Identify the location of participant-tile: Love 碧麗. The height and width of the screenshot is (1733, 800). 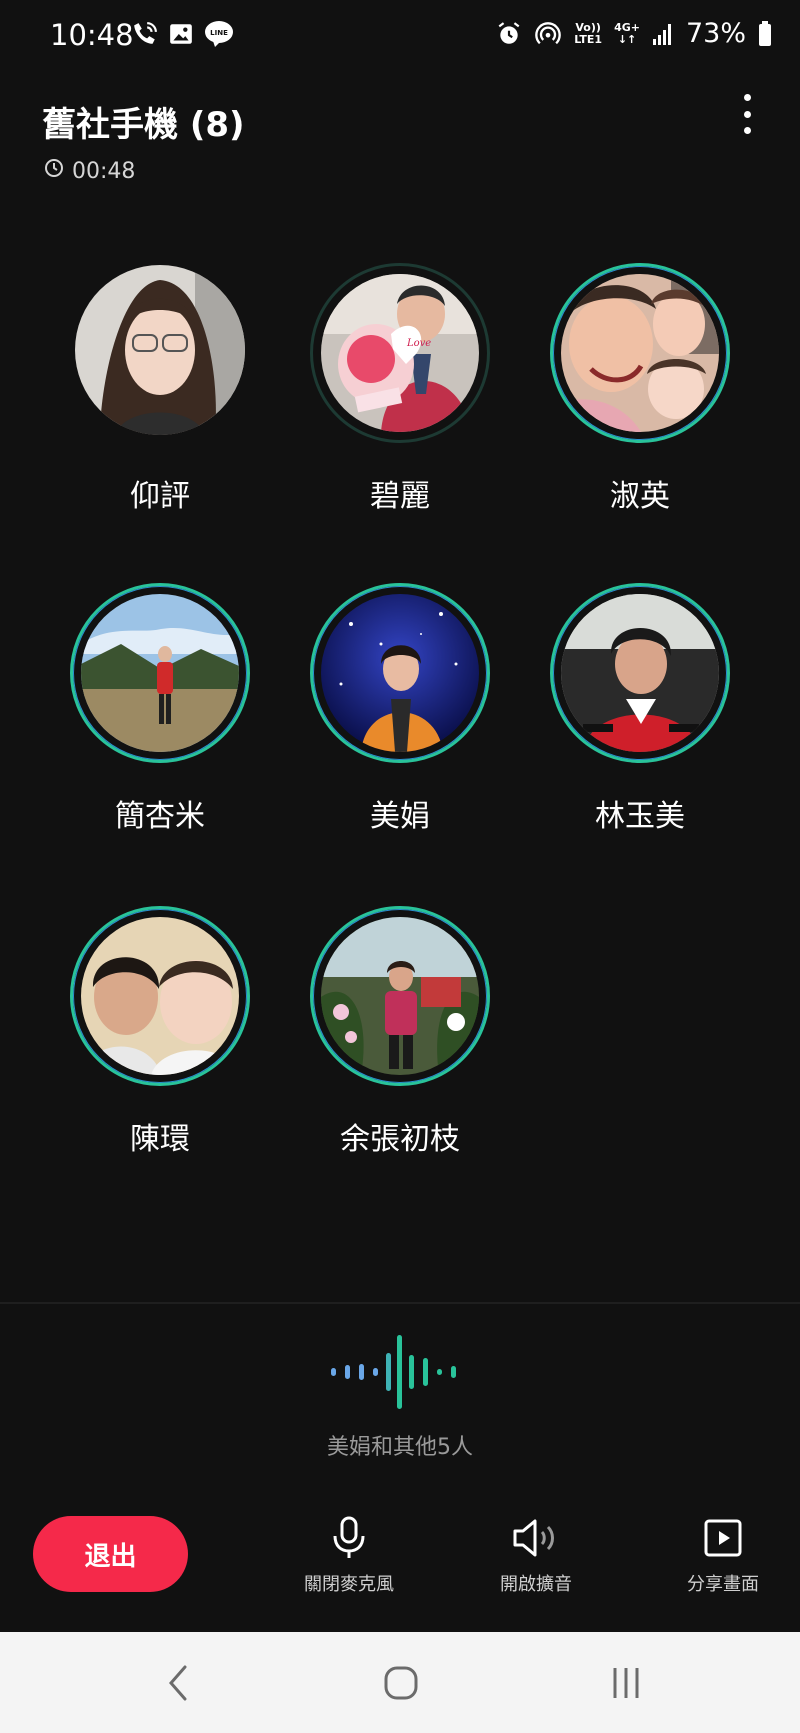
(400, 393).